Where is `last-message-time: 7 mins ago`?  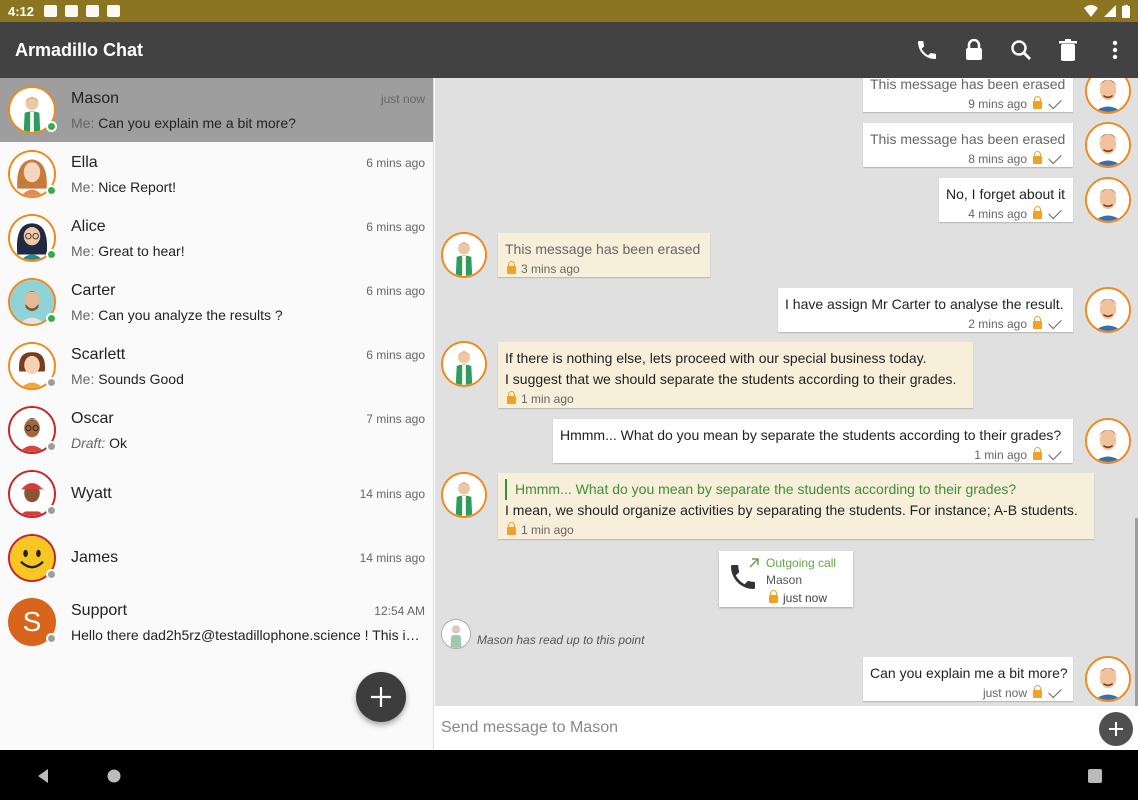
last-message-time: 7 mins ago is located at coordinates (395, 418).